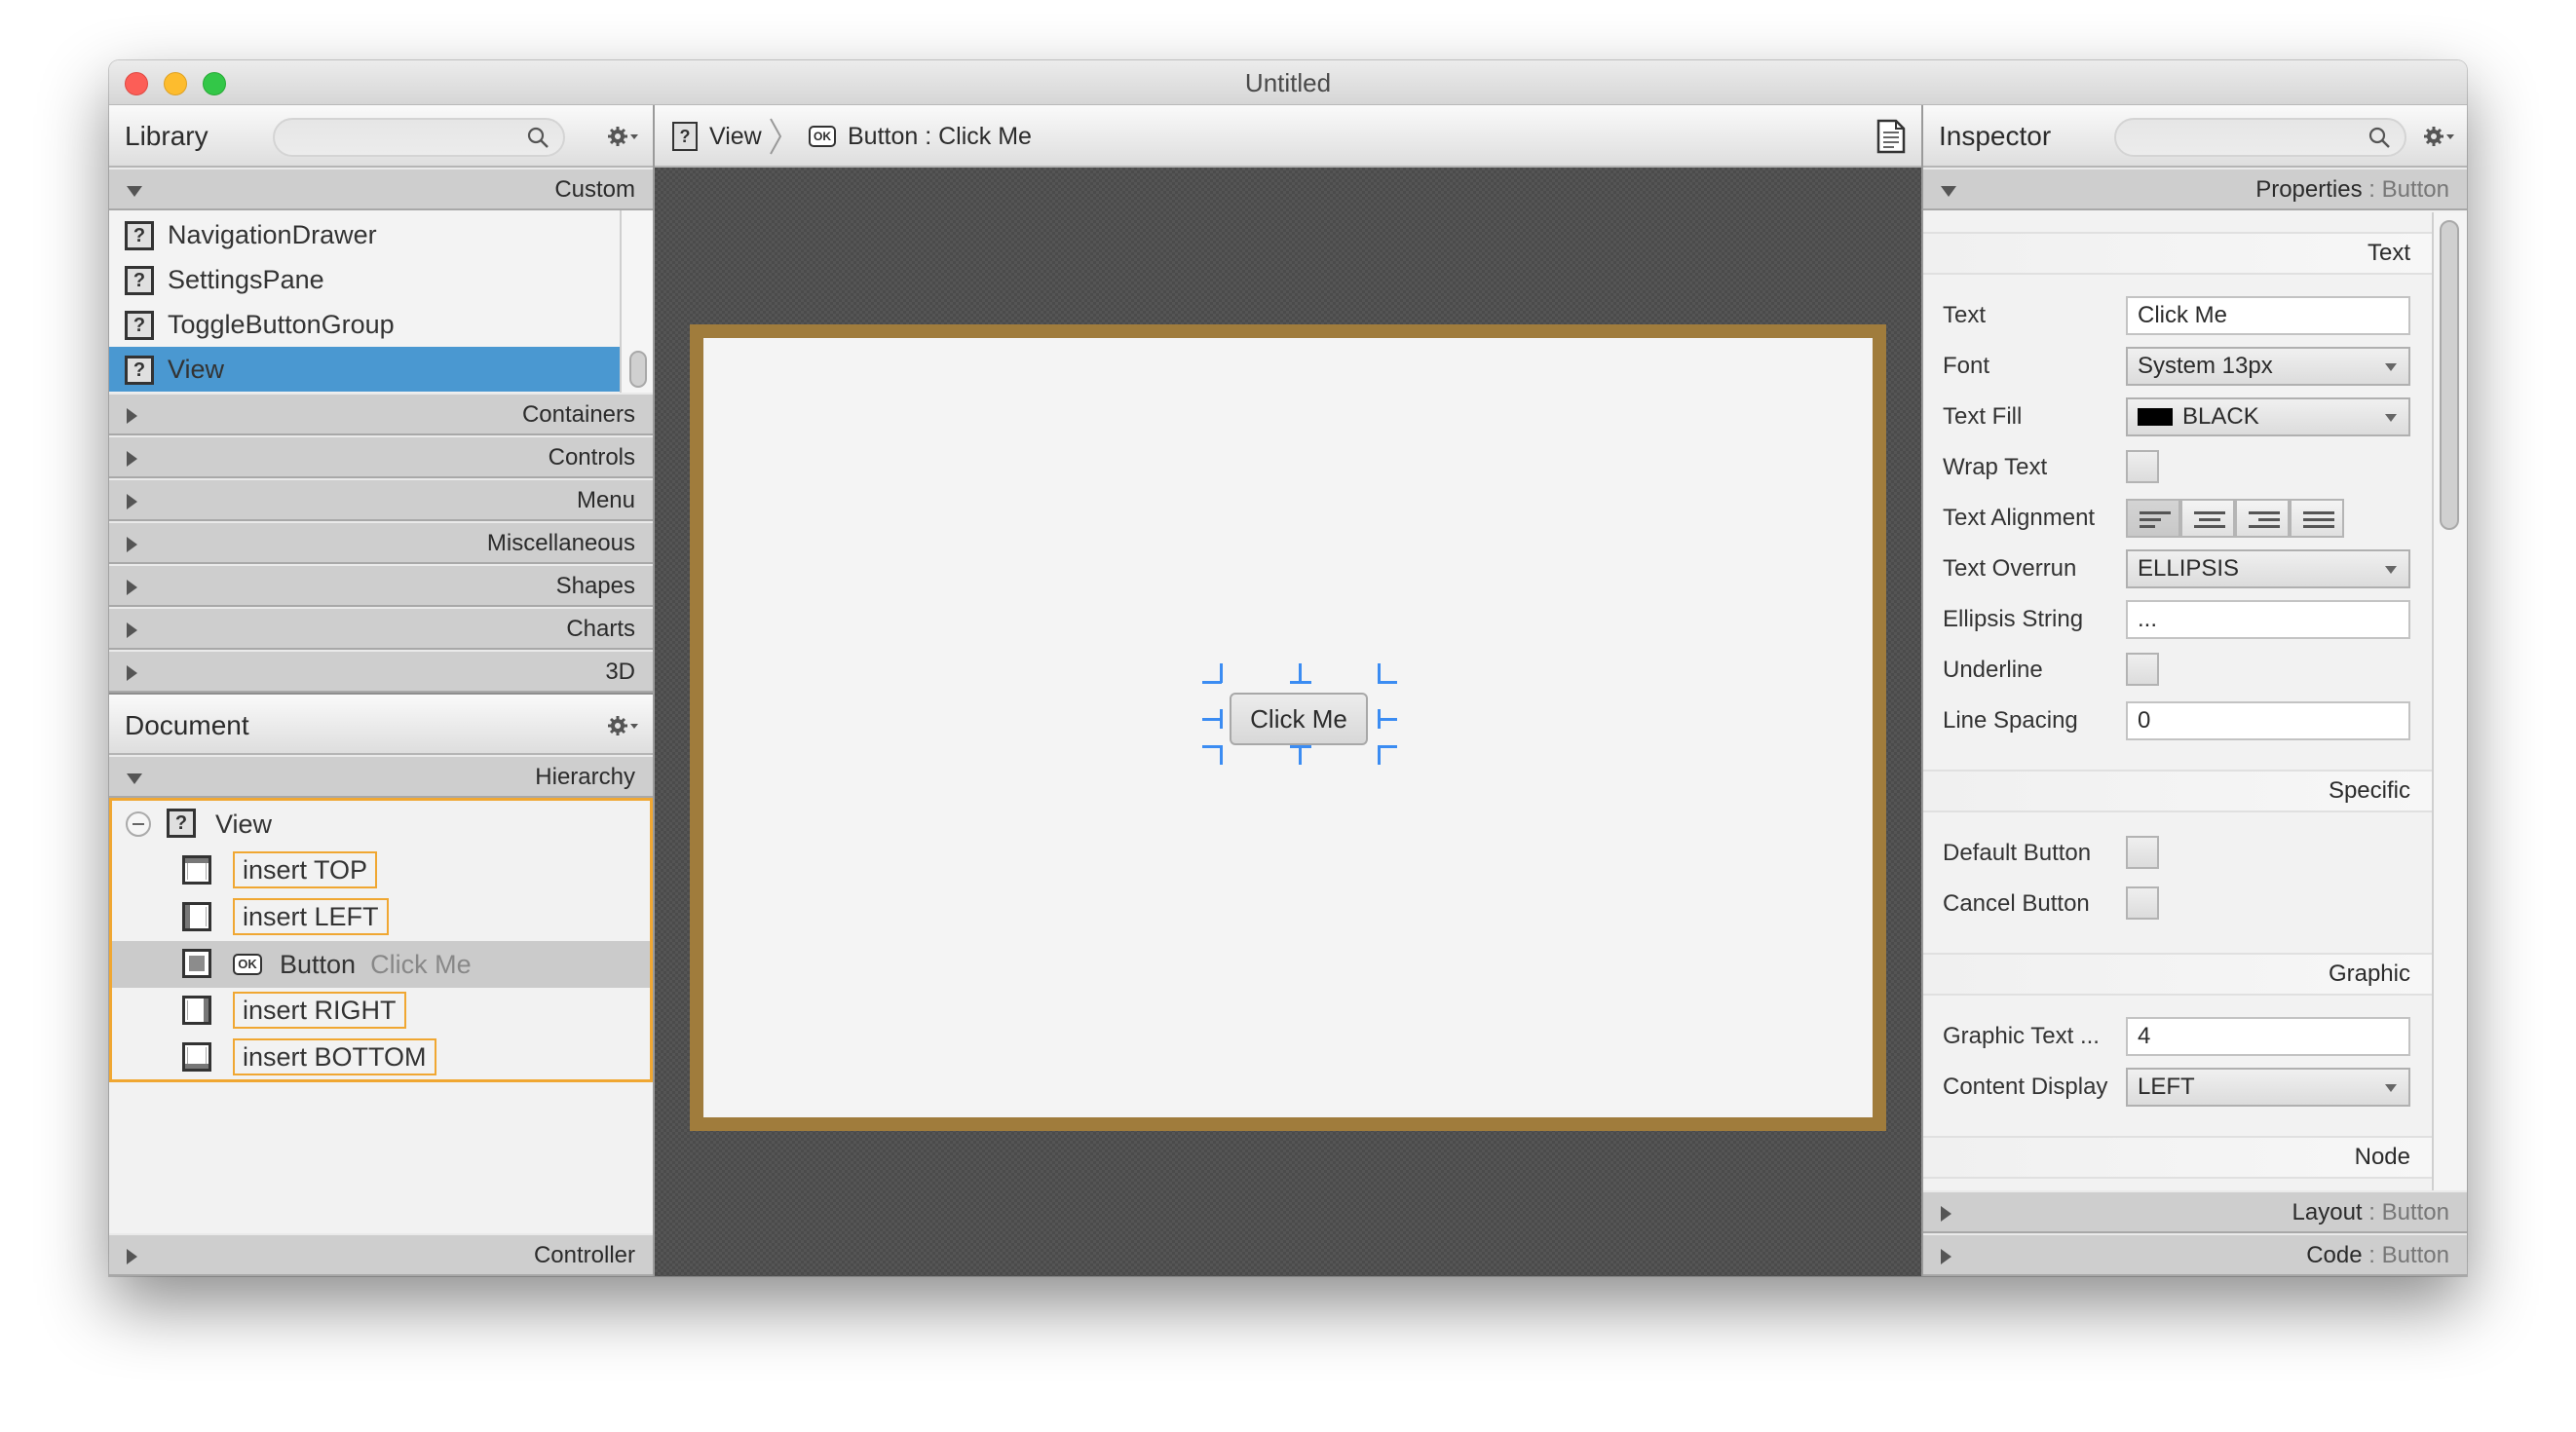 The width and height of the screenshot is (2576, 1432). Describe the element at coordinates (381, 871) in the screenshot. I see `tree-row: insert TOP` at that location.